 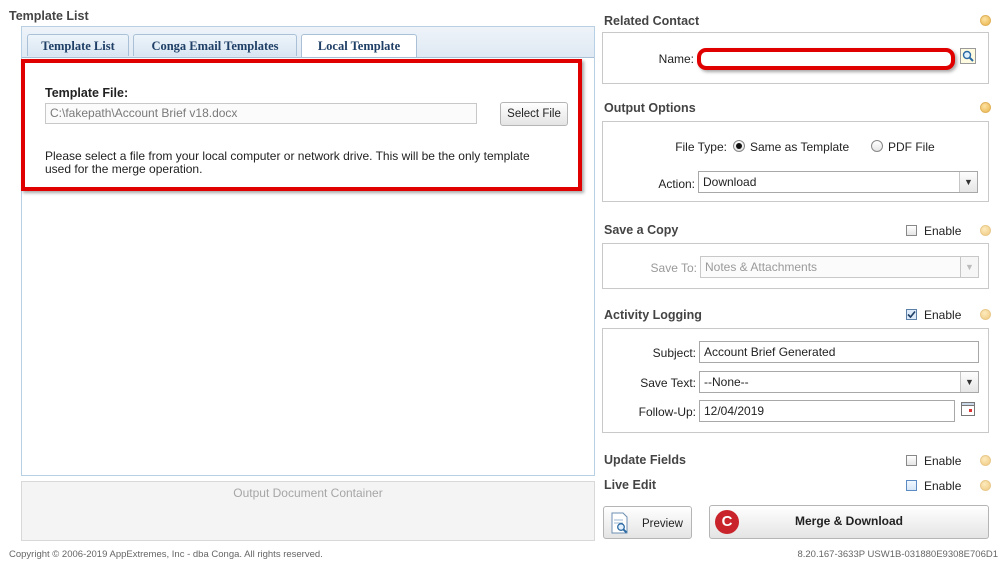 I want to click on save-copy-help-icon, so click(x=985, y=230).